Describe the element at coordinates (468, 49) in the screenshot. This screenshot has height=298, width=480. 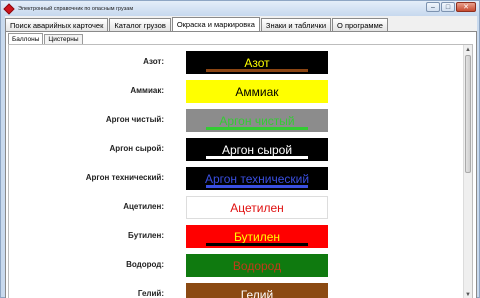
I see `scroll-up-arrow-icon: ▲` at that location.